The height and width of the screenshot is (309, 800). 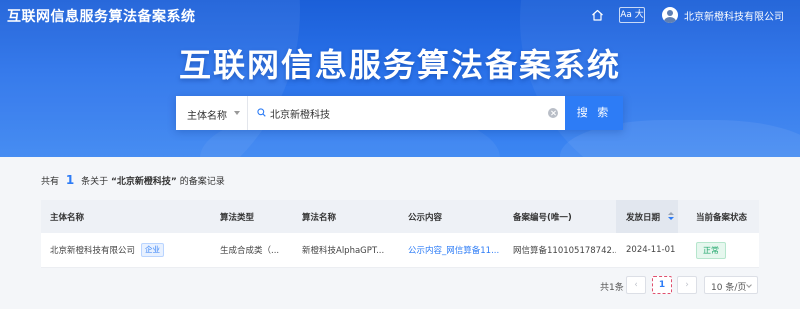 I want to click on entity-name: 北京新橙科技有限公司, so click(x=93, y=251).